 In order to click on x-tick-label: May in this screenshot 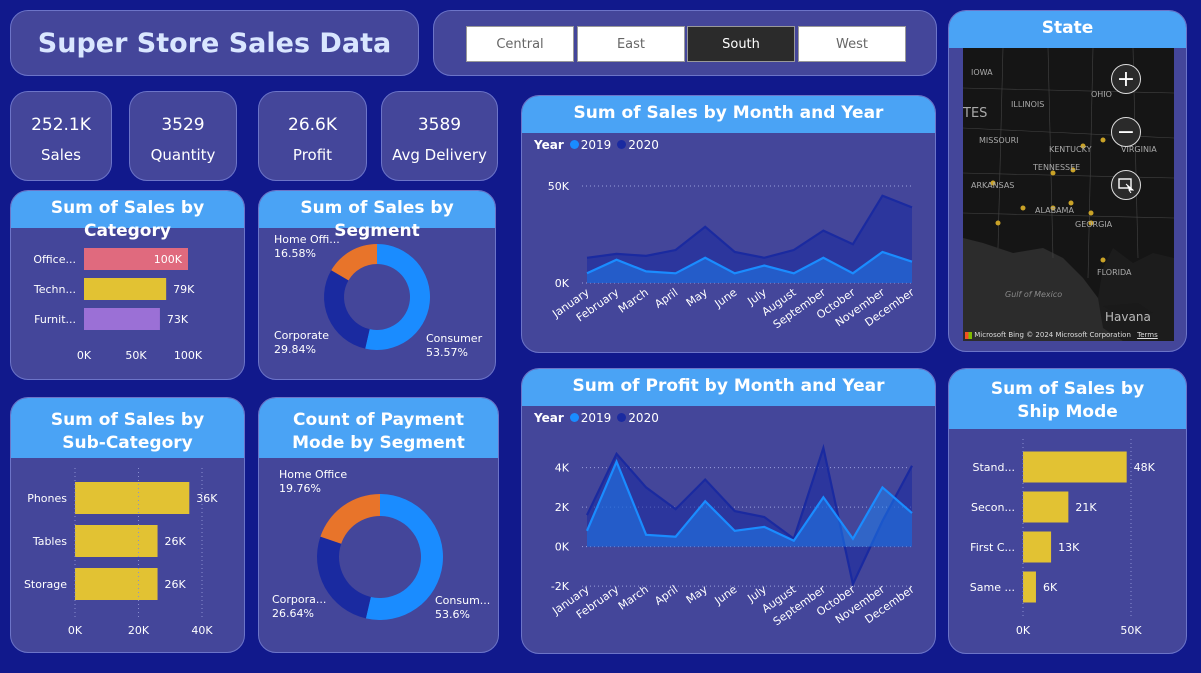, I will do `click(697, 298)`.